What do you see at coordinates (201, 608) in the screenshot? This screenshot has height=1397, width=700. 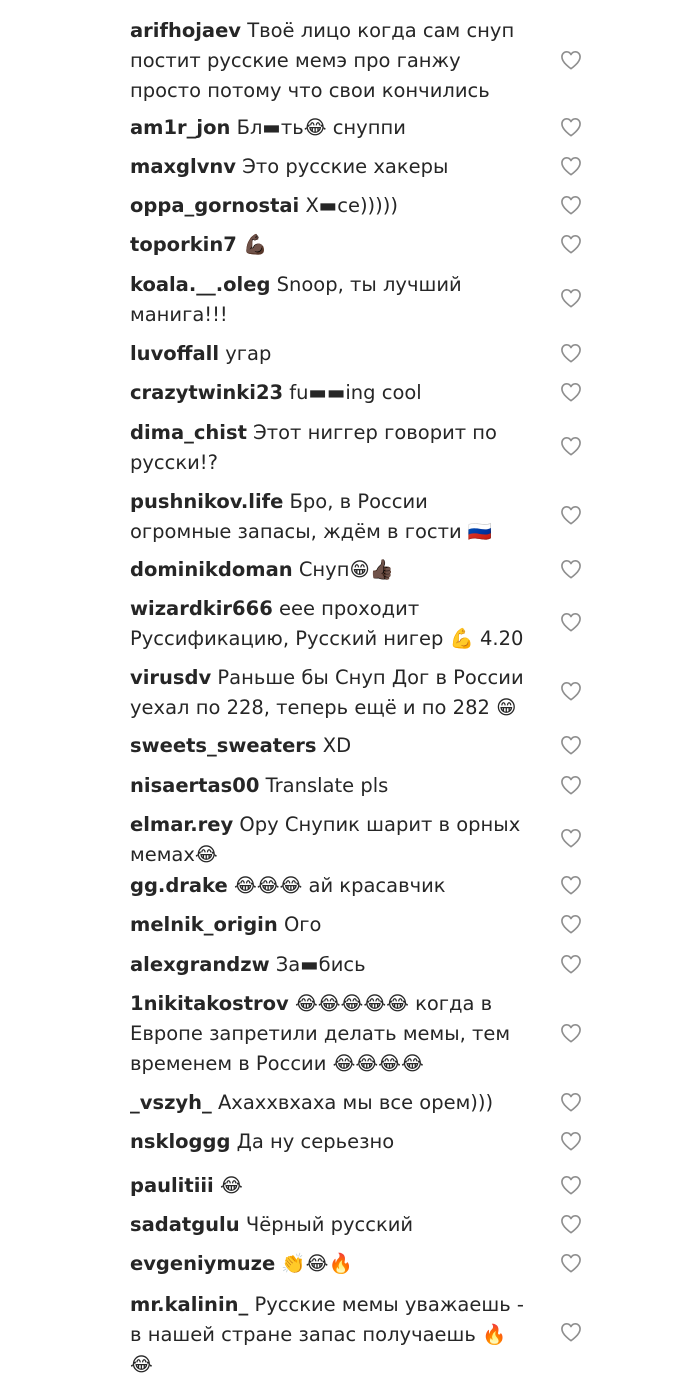 I see `comment-username: wizardkir666` at bounding box center [201, 608].